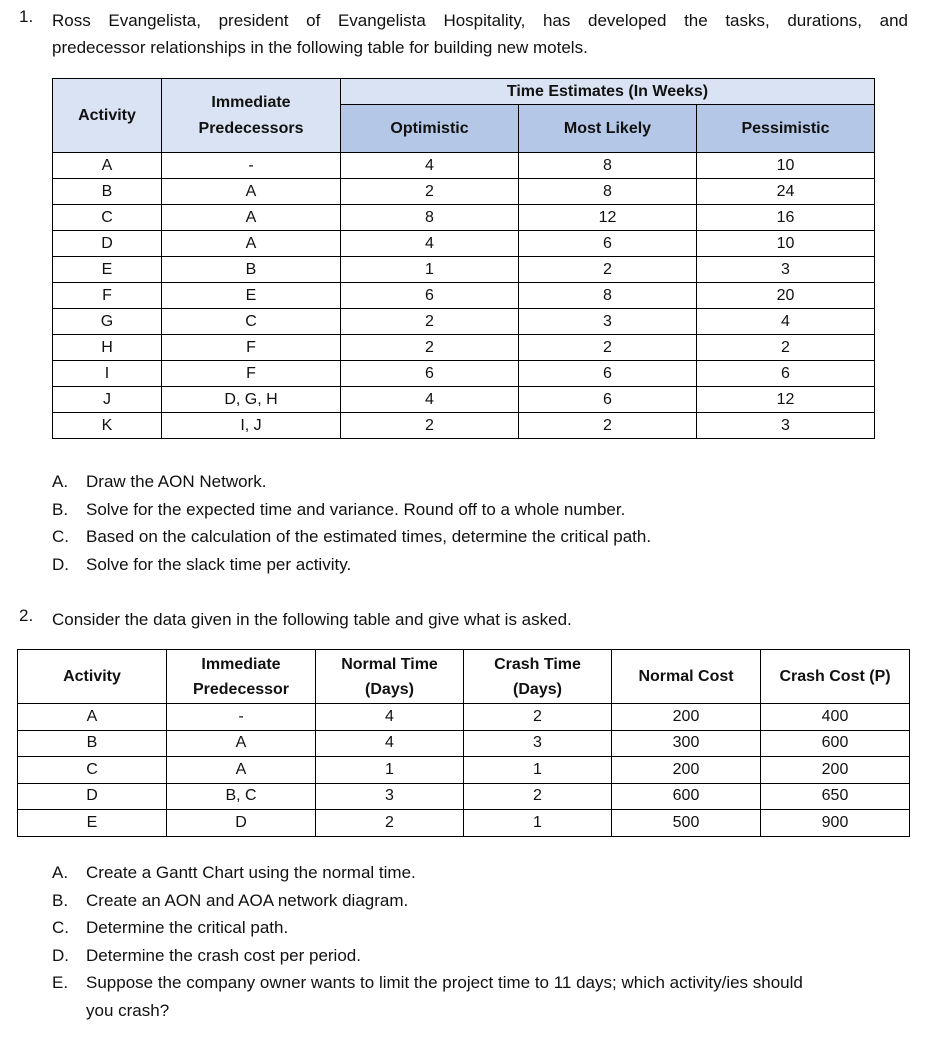  Describe the element at coordinates (463, 217) in the screenshot. I see `table-row: C A 8 12 16` at that location.